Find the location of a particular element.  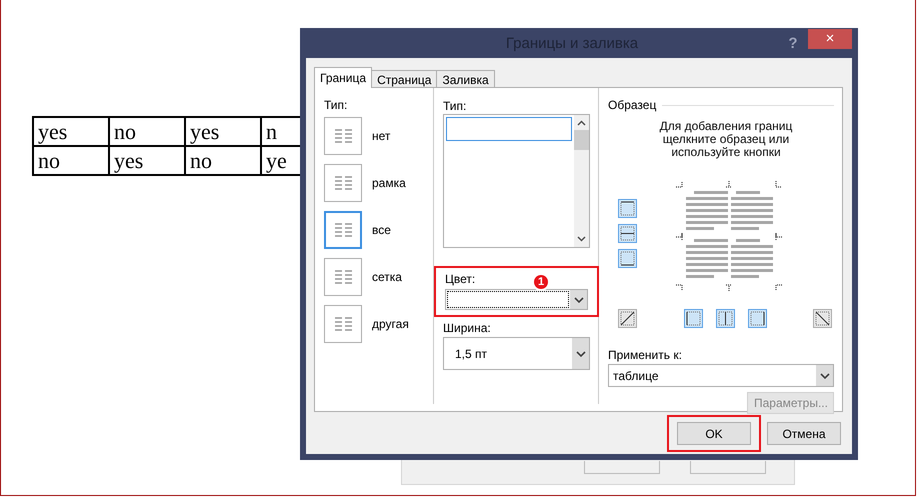

setting-option-label: нет is located at coordinates (381, 136).